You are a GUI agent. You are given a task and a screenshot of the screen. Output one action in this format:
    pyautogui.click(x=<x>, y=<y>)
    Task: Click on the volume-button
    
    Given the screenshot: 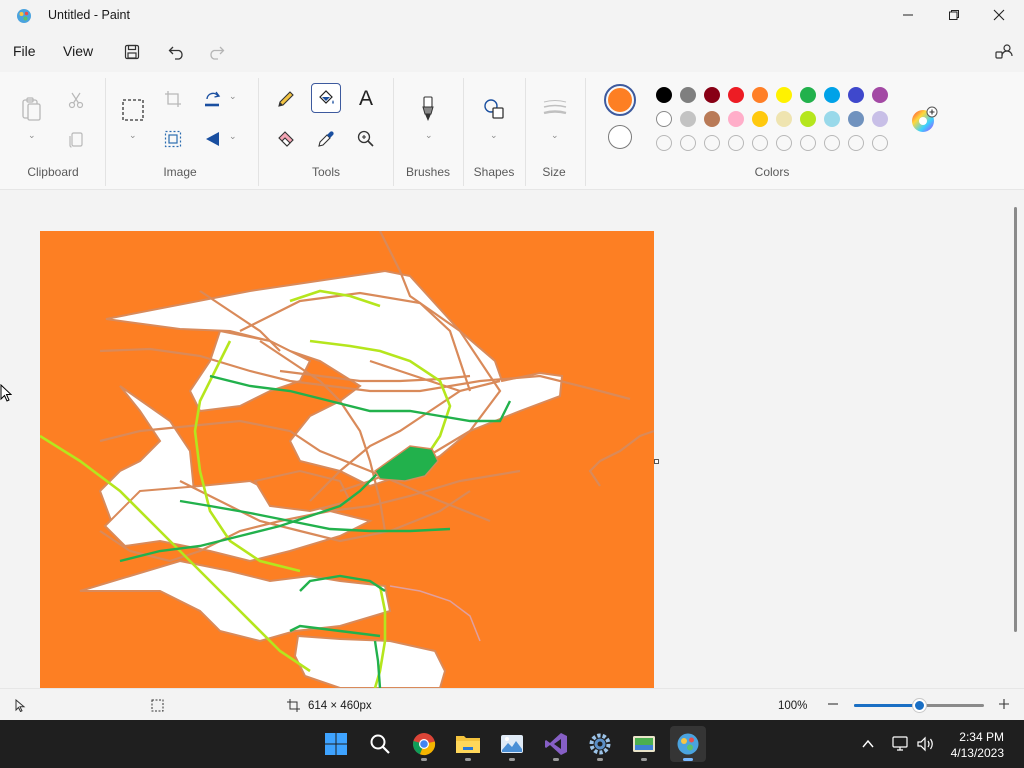 What is the action you would take?
    pyautogui.click(x=926, y=745)
    